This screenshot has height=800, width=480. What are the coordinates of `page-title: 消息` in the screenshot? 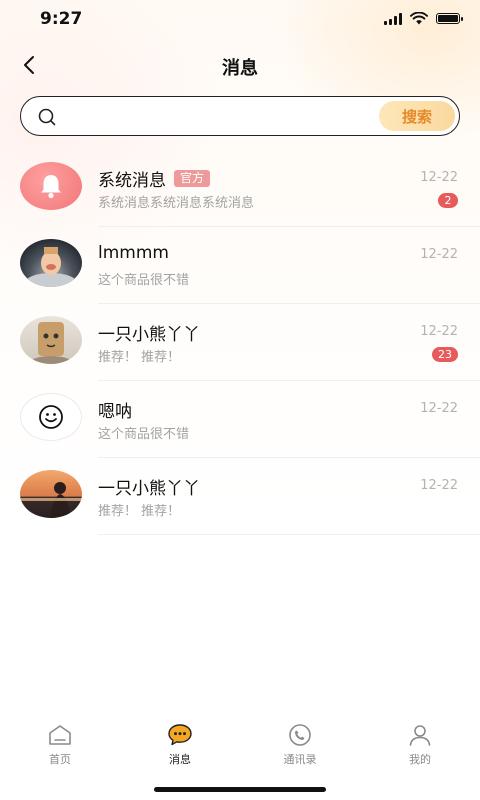 It's located at (240, 68).